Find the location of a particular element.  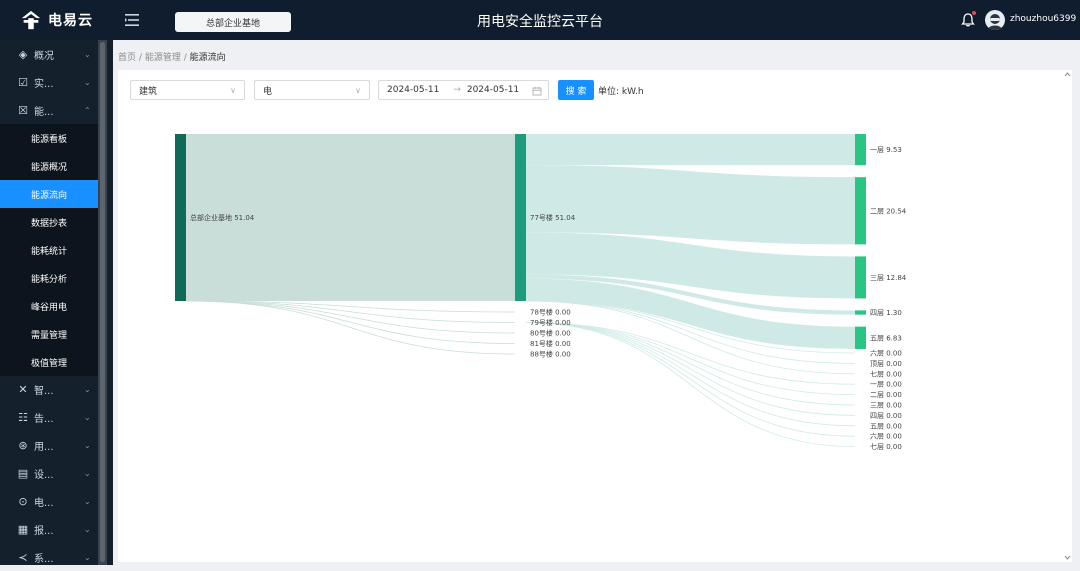

sankey-label-building: 78号楼 0.00 is located at coordinates (550, 312).